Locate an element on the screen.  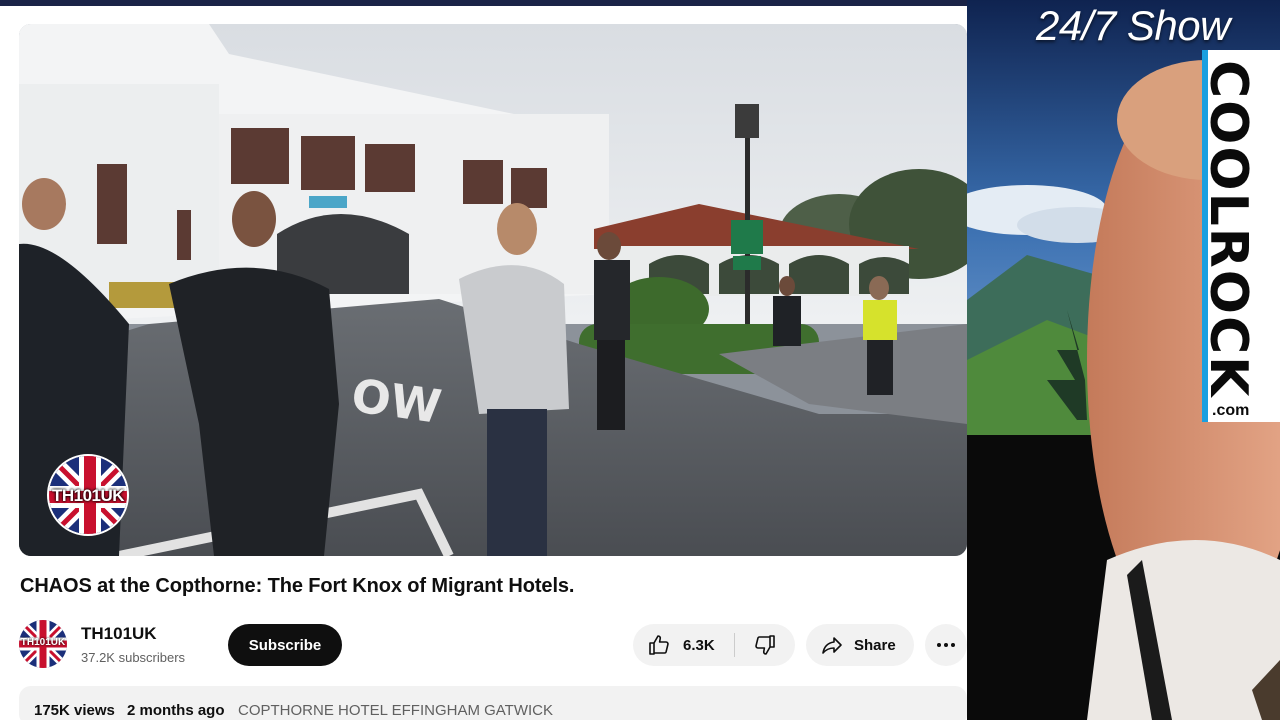
dislike-button is located at coordinates (765, 645).